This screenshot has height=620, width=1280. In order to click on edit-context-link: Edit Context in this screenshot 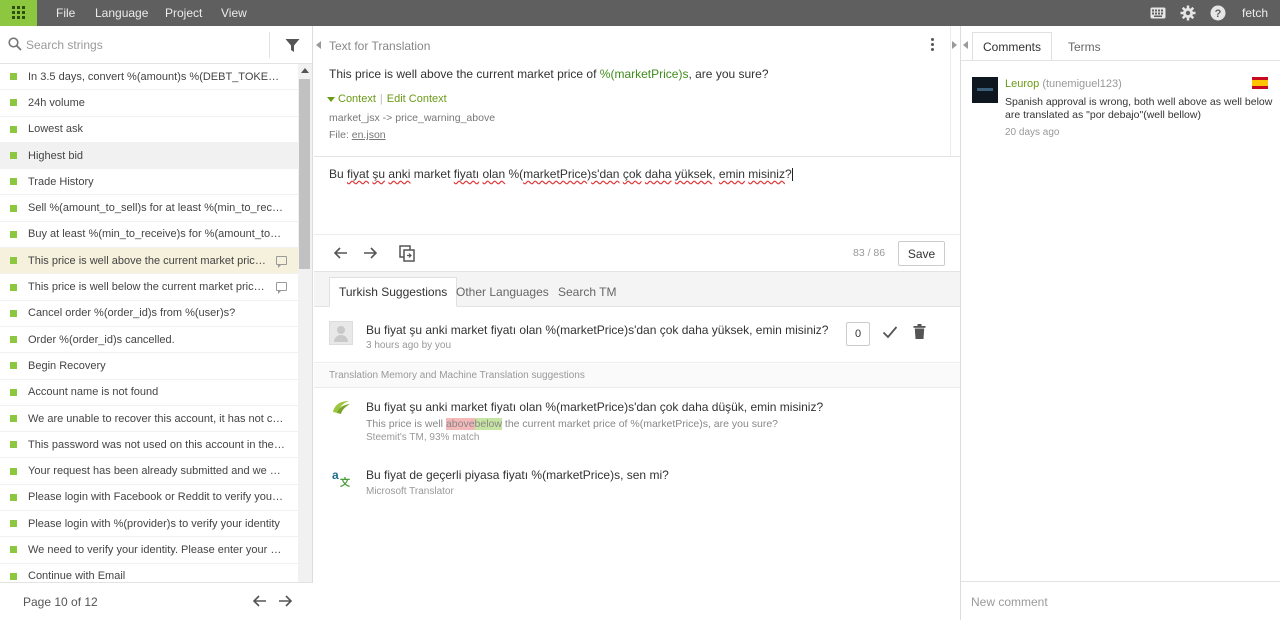, I will do `click(417, 99)`.